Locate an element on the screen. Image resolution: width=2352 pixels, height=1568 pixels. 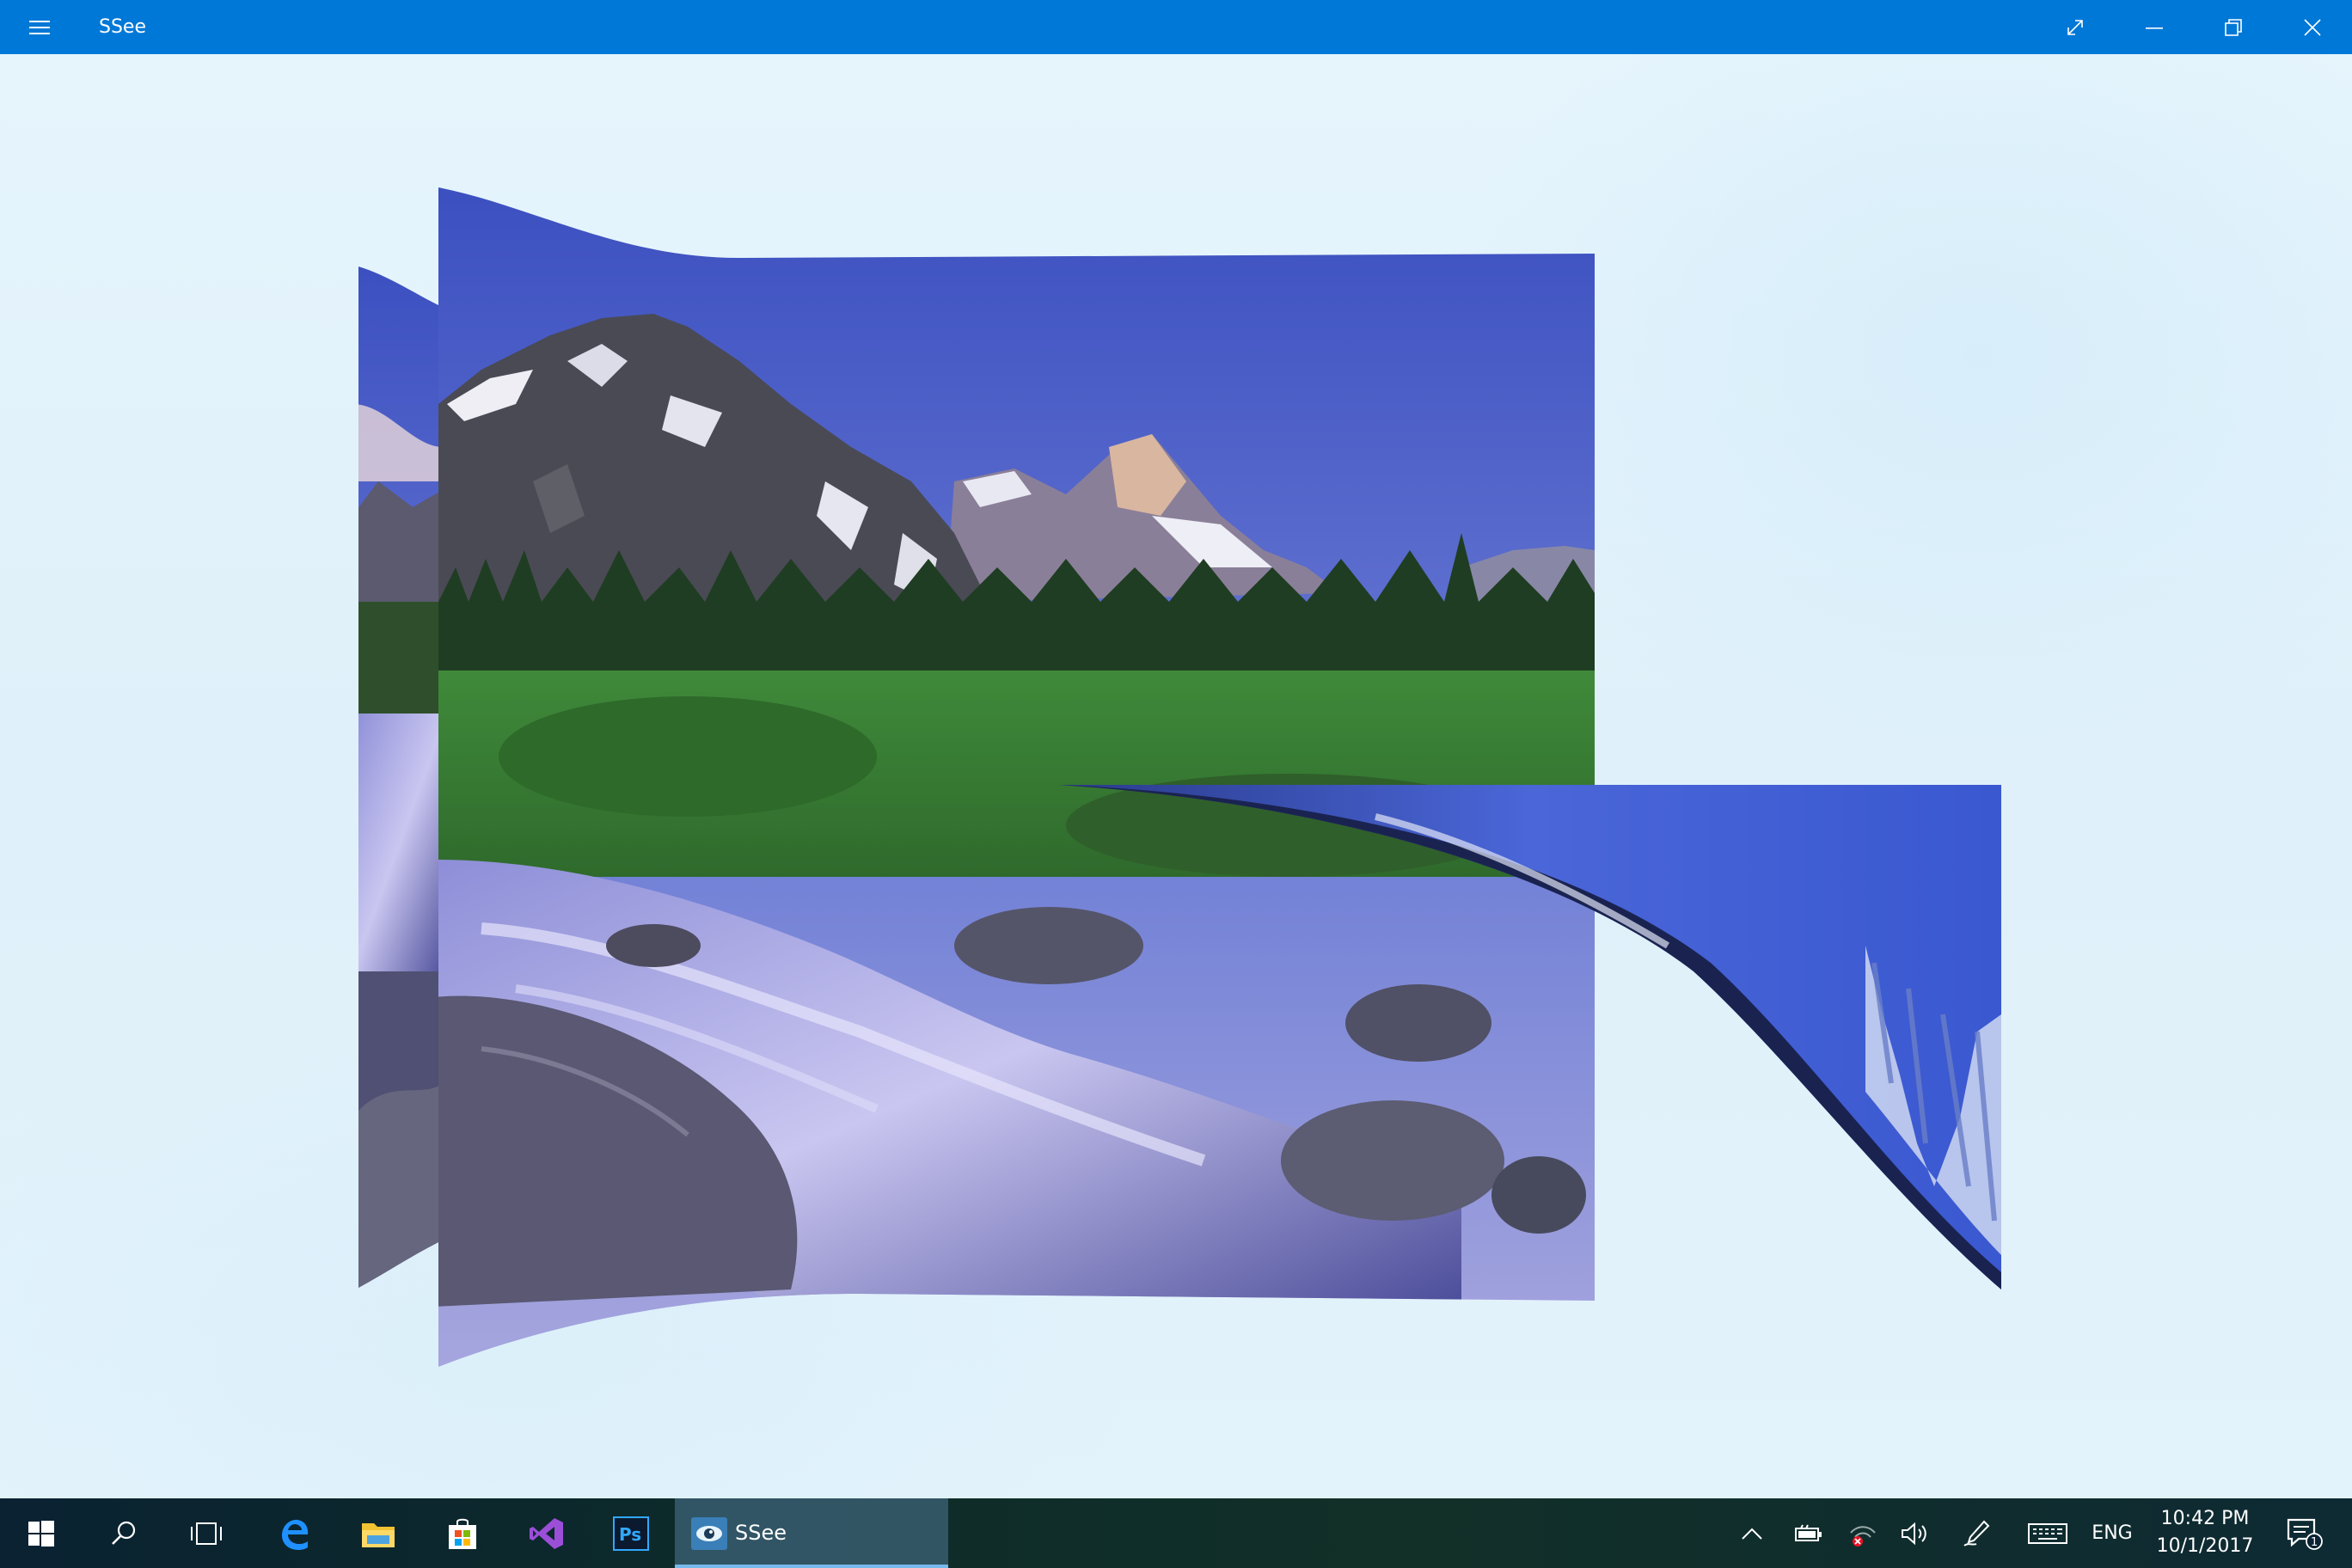
task-view-icon is located at coordinates (206, 1533).